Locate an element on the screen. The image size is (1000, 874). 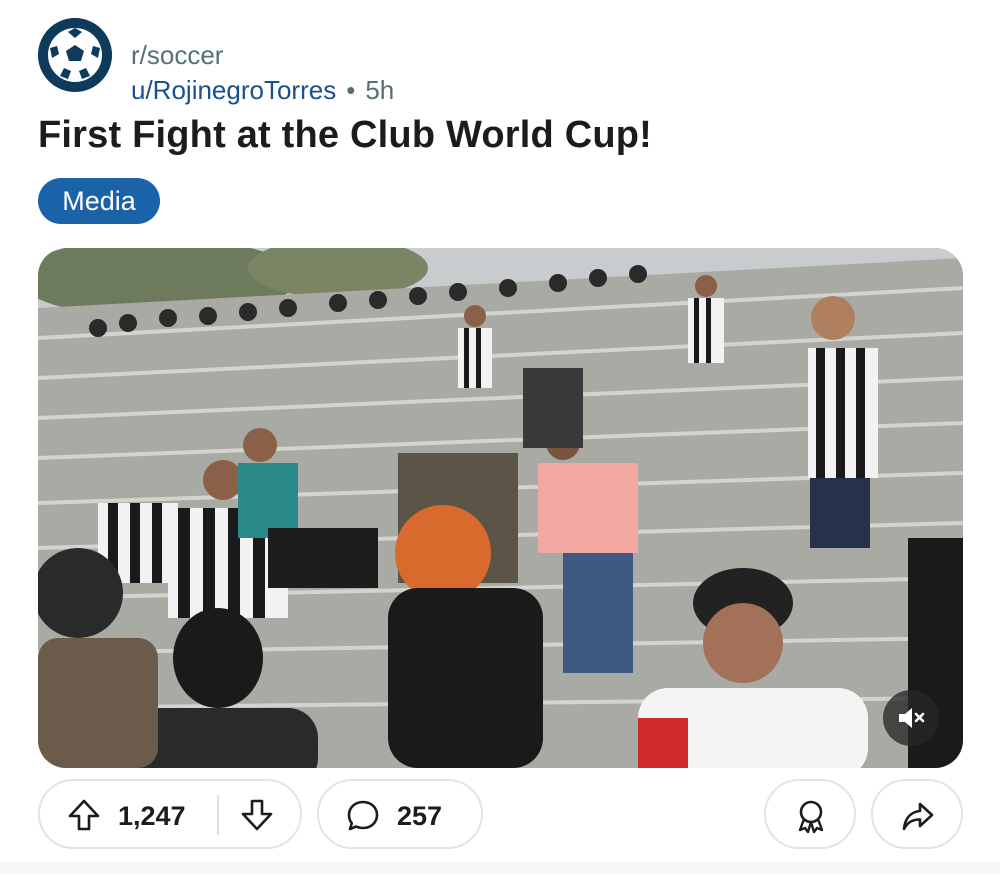
downvote-arrow-icon is located at coordinates (257, 815).